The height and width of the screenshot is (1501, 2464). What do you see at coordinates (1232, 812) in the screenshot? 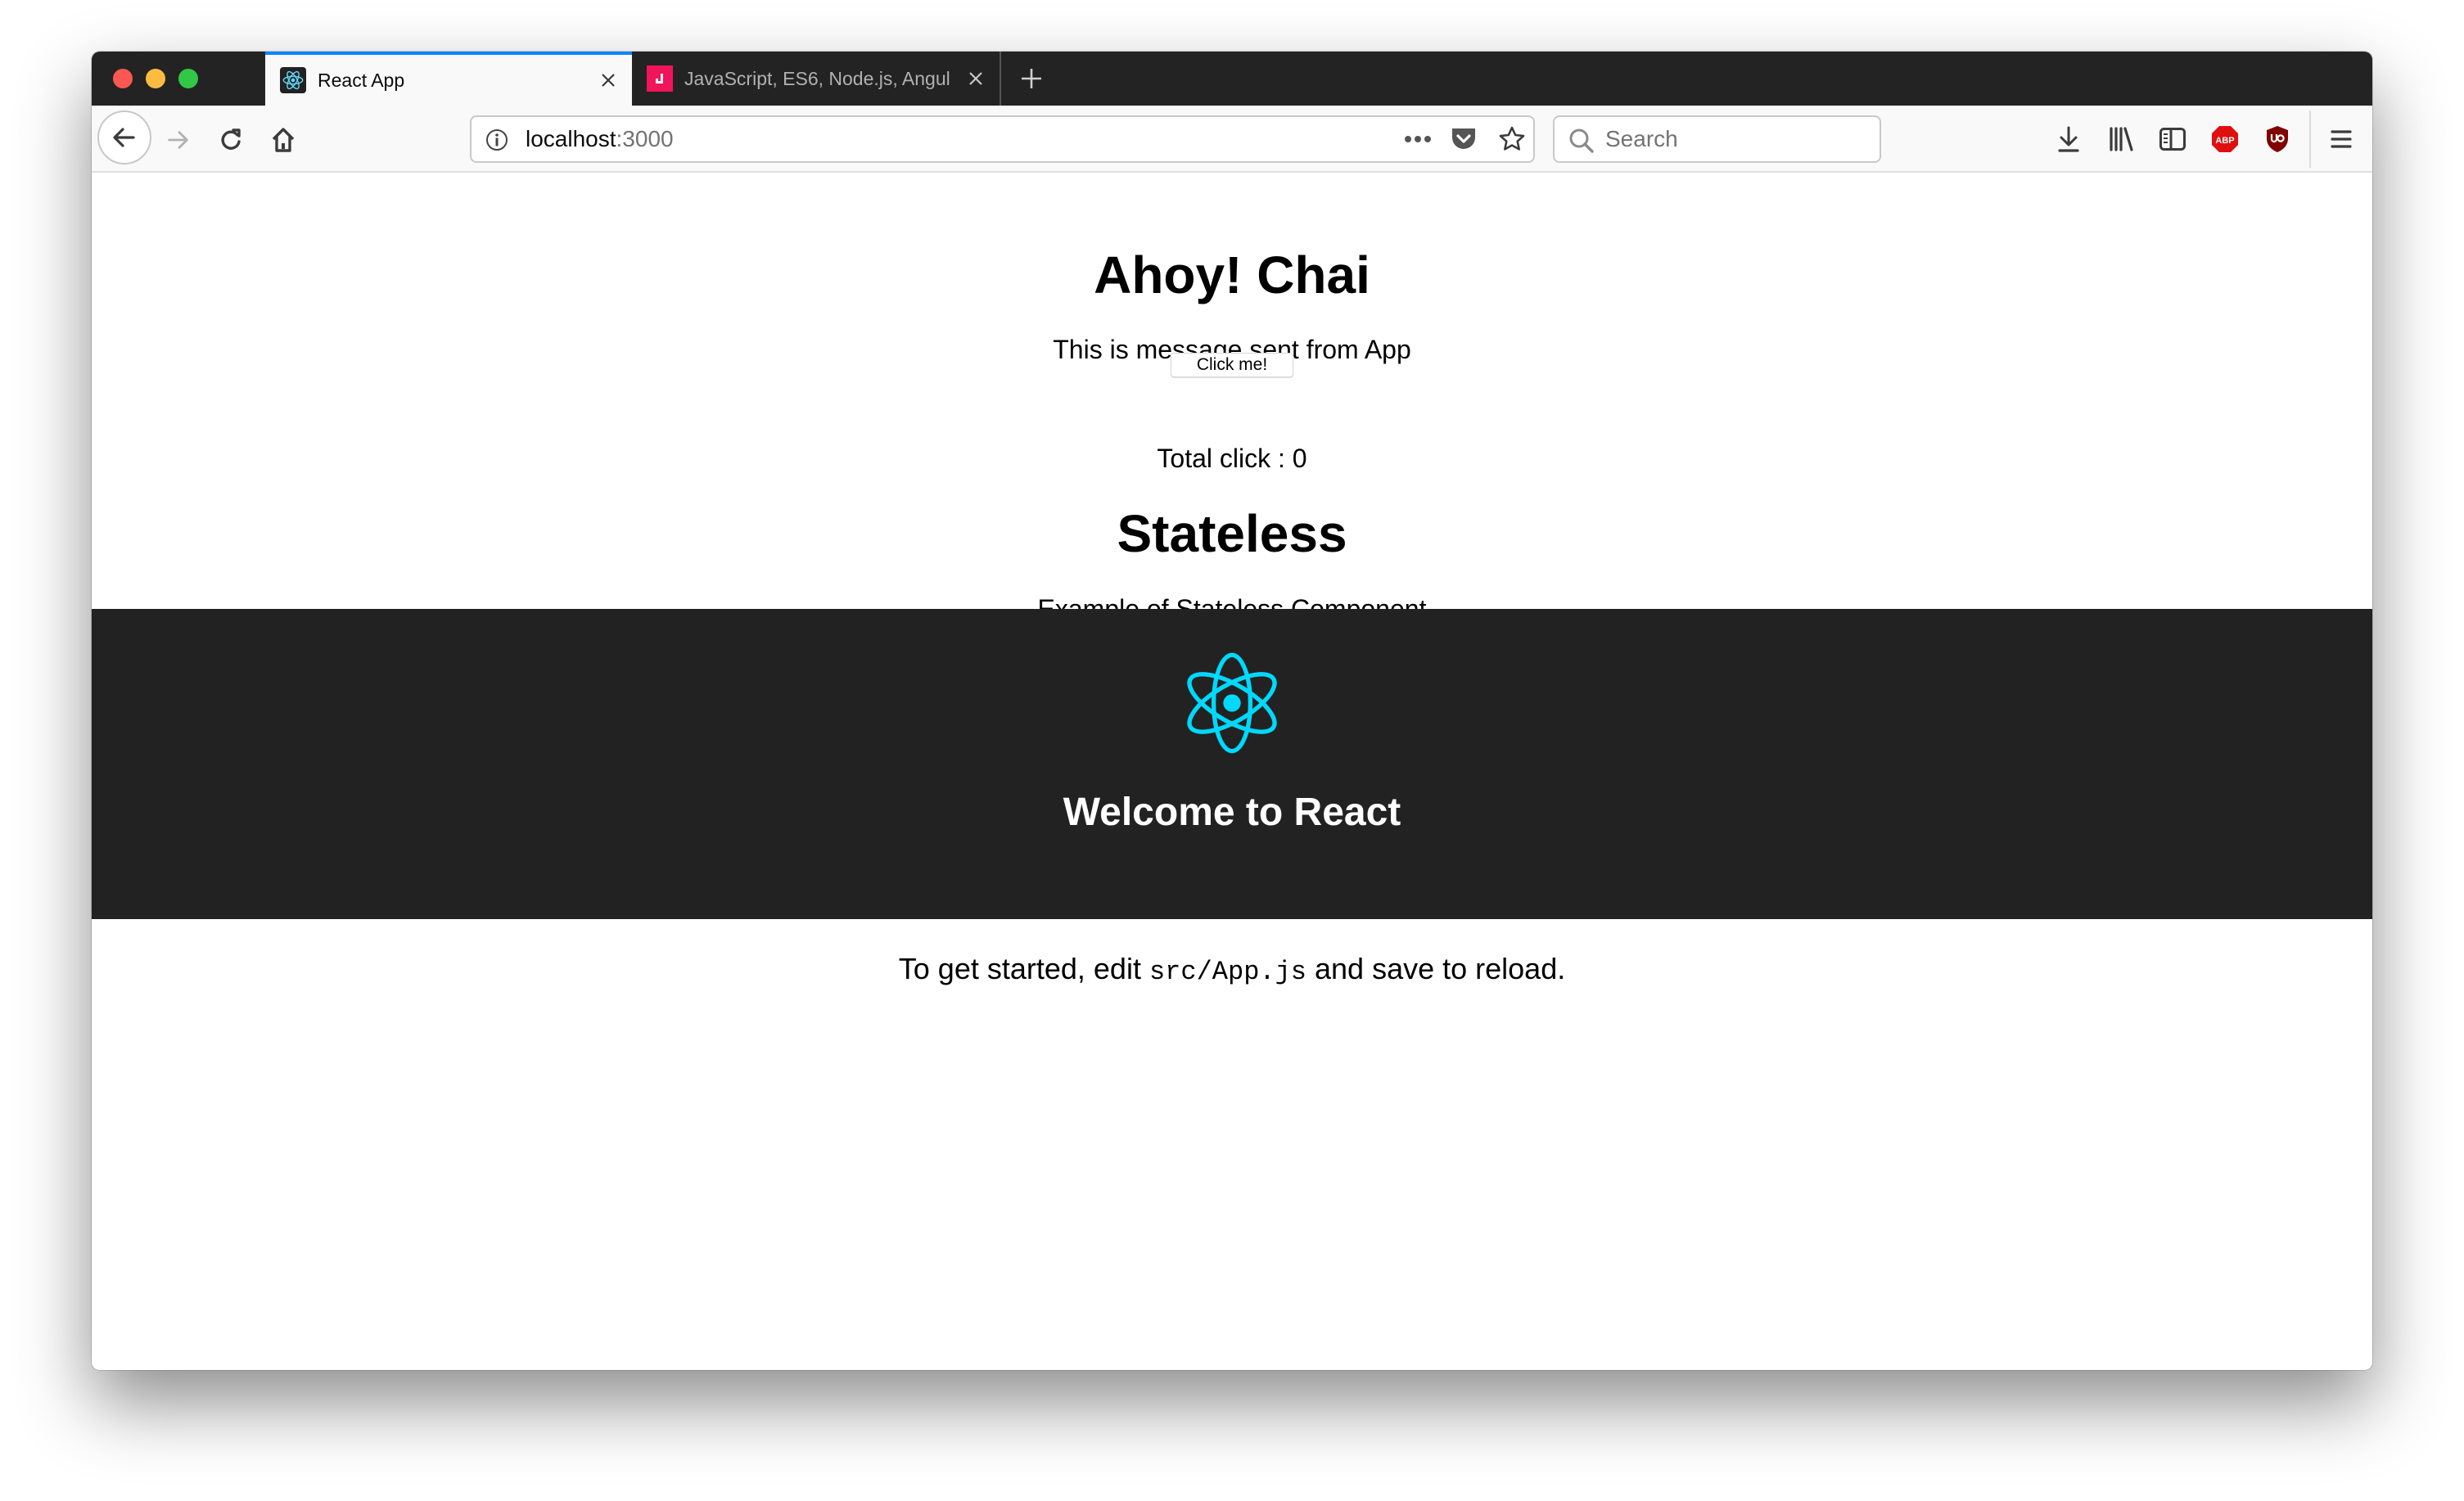
I see `header-title: Welcome to React` at bounding box center [1232, 812].